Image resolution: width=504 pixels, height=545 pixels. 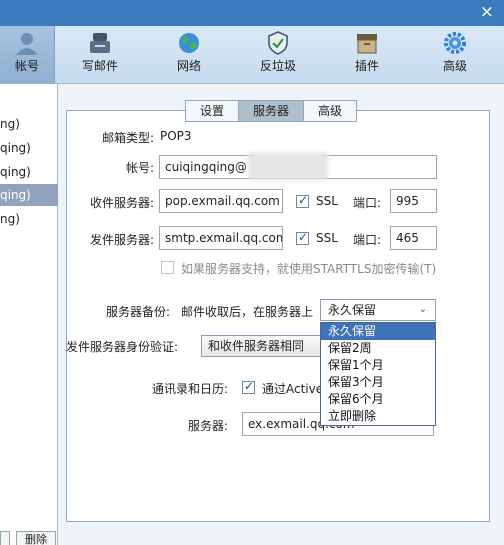 I want to click on account-item-selected: qing), so click(x=29, y=195).